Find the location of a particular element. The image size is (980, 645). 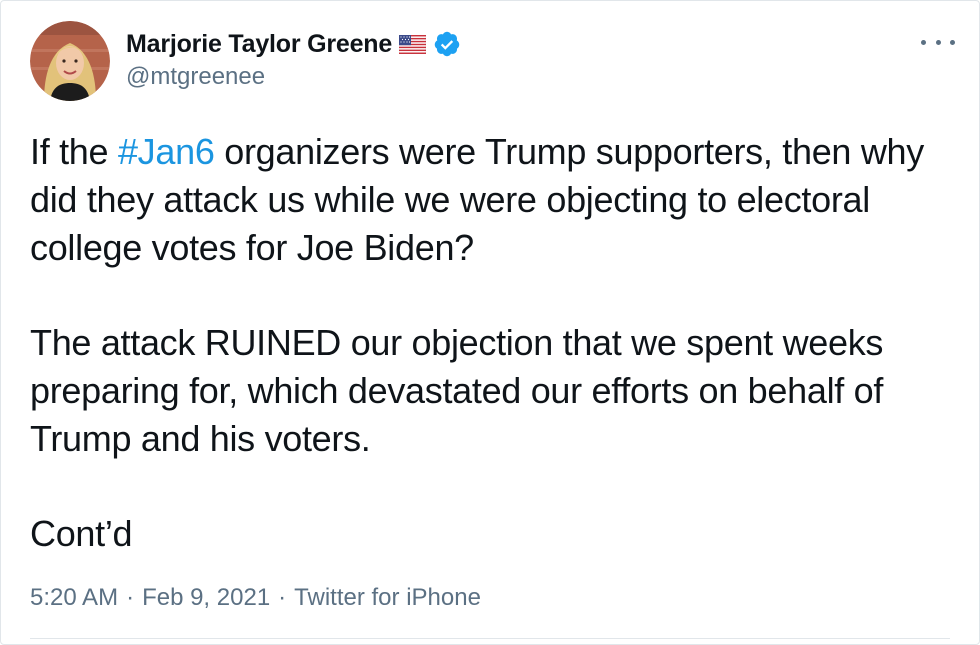

divider is located at coordinates (490, 638).